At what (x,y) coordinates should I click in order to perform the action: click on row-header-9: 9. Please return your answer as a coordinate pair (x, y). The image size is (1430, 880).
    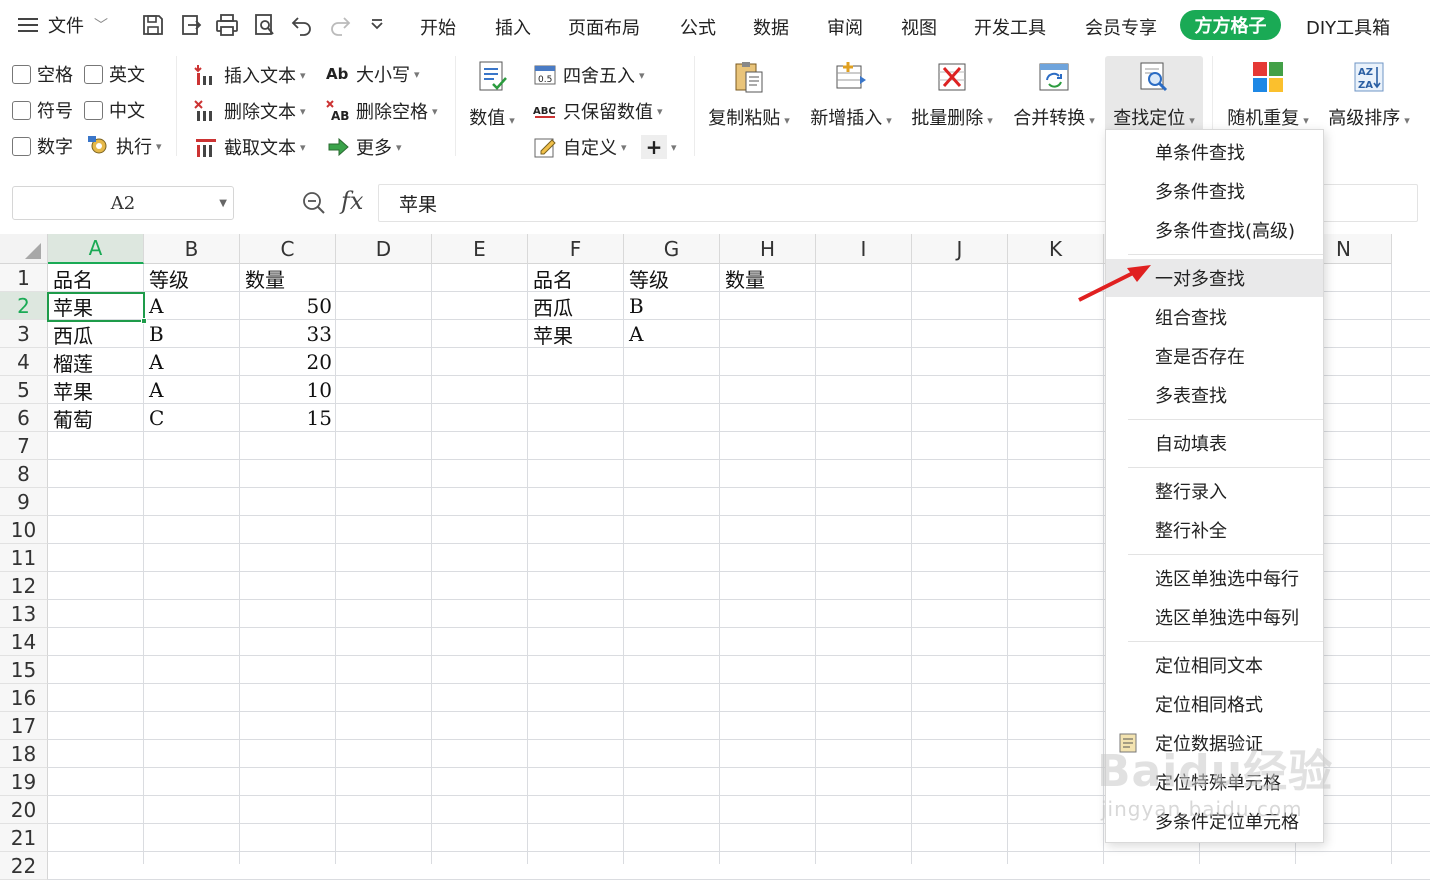
    Looking at the image, I should click on (24, 502).